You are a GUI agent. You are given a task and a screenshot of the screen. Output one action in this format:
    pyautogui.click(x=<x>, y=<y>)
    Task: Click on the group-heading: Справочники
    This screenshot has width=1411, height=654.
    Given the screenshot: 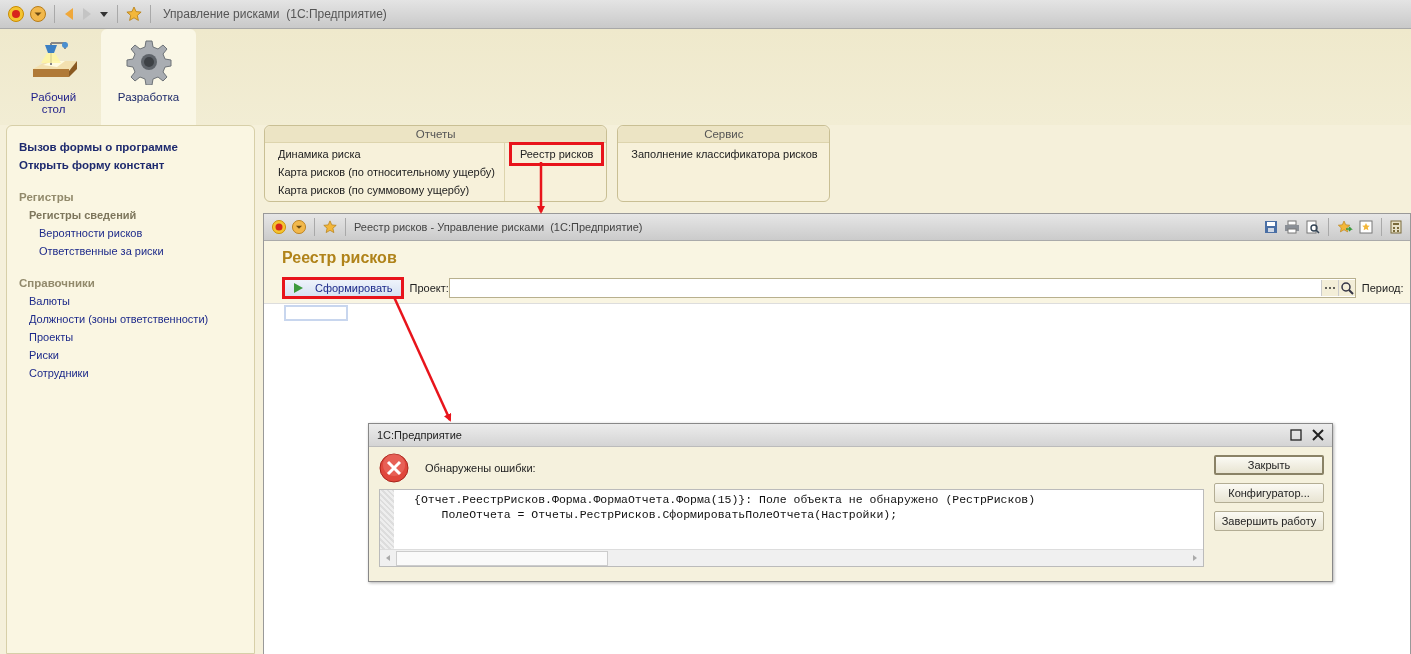 What is the action you would take?
    pyautogui.click(x=57, y=283)
    